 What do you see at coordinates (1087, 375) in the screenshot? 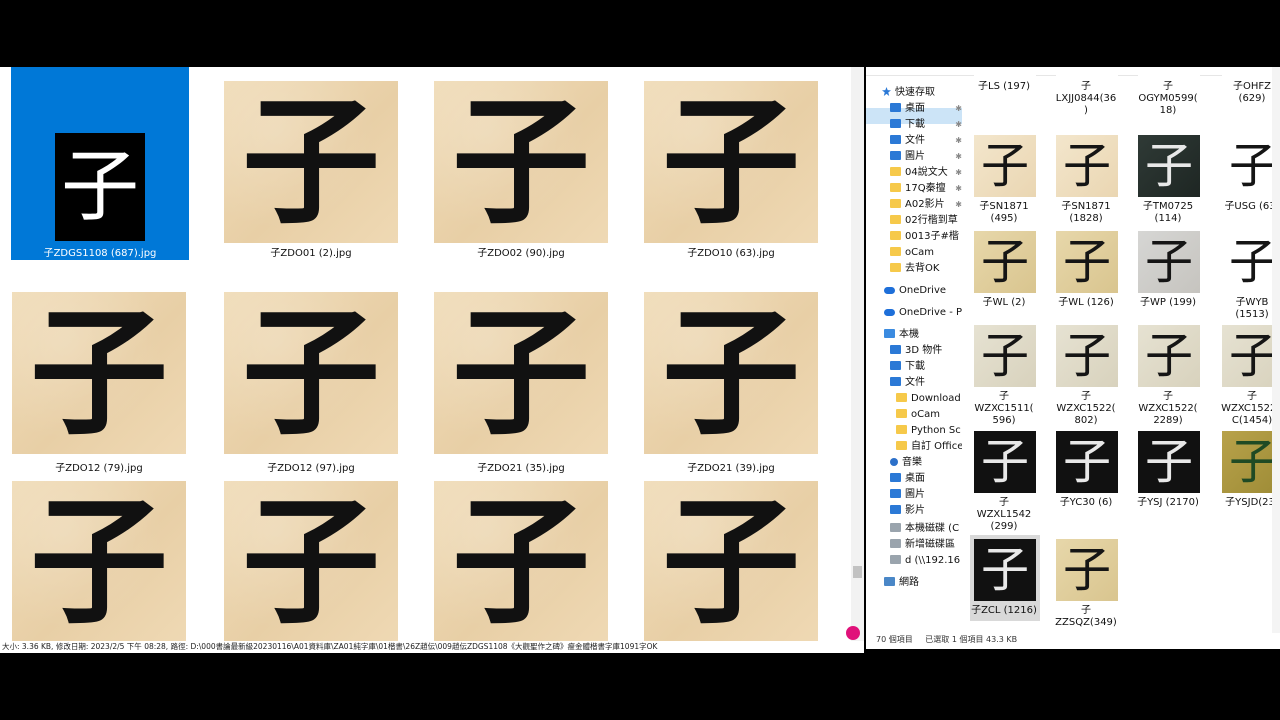
I see `file-item: 子子 WZXC1522(802)` at bounding box center [1087, 375].